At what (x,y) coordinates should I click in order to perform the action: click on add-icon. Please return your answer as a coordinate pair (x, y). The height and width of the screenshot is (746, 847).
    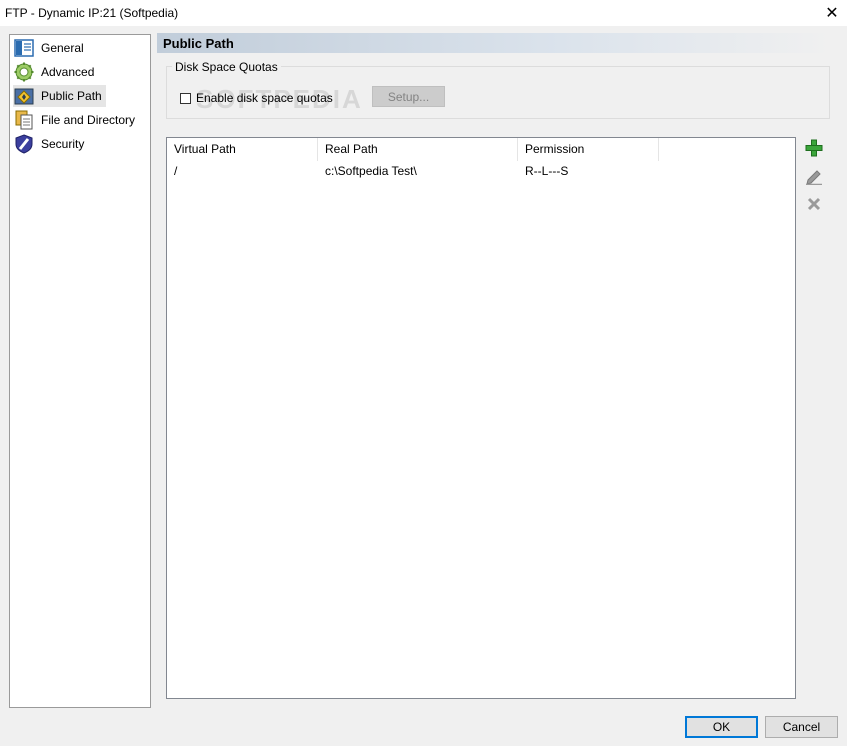
    Looking at the image, I should click on (814, 149).